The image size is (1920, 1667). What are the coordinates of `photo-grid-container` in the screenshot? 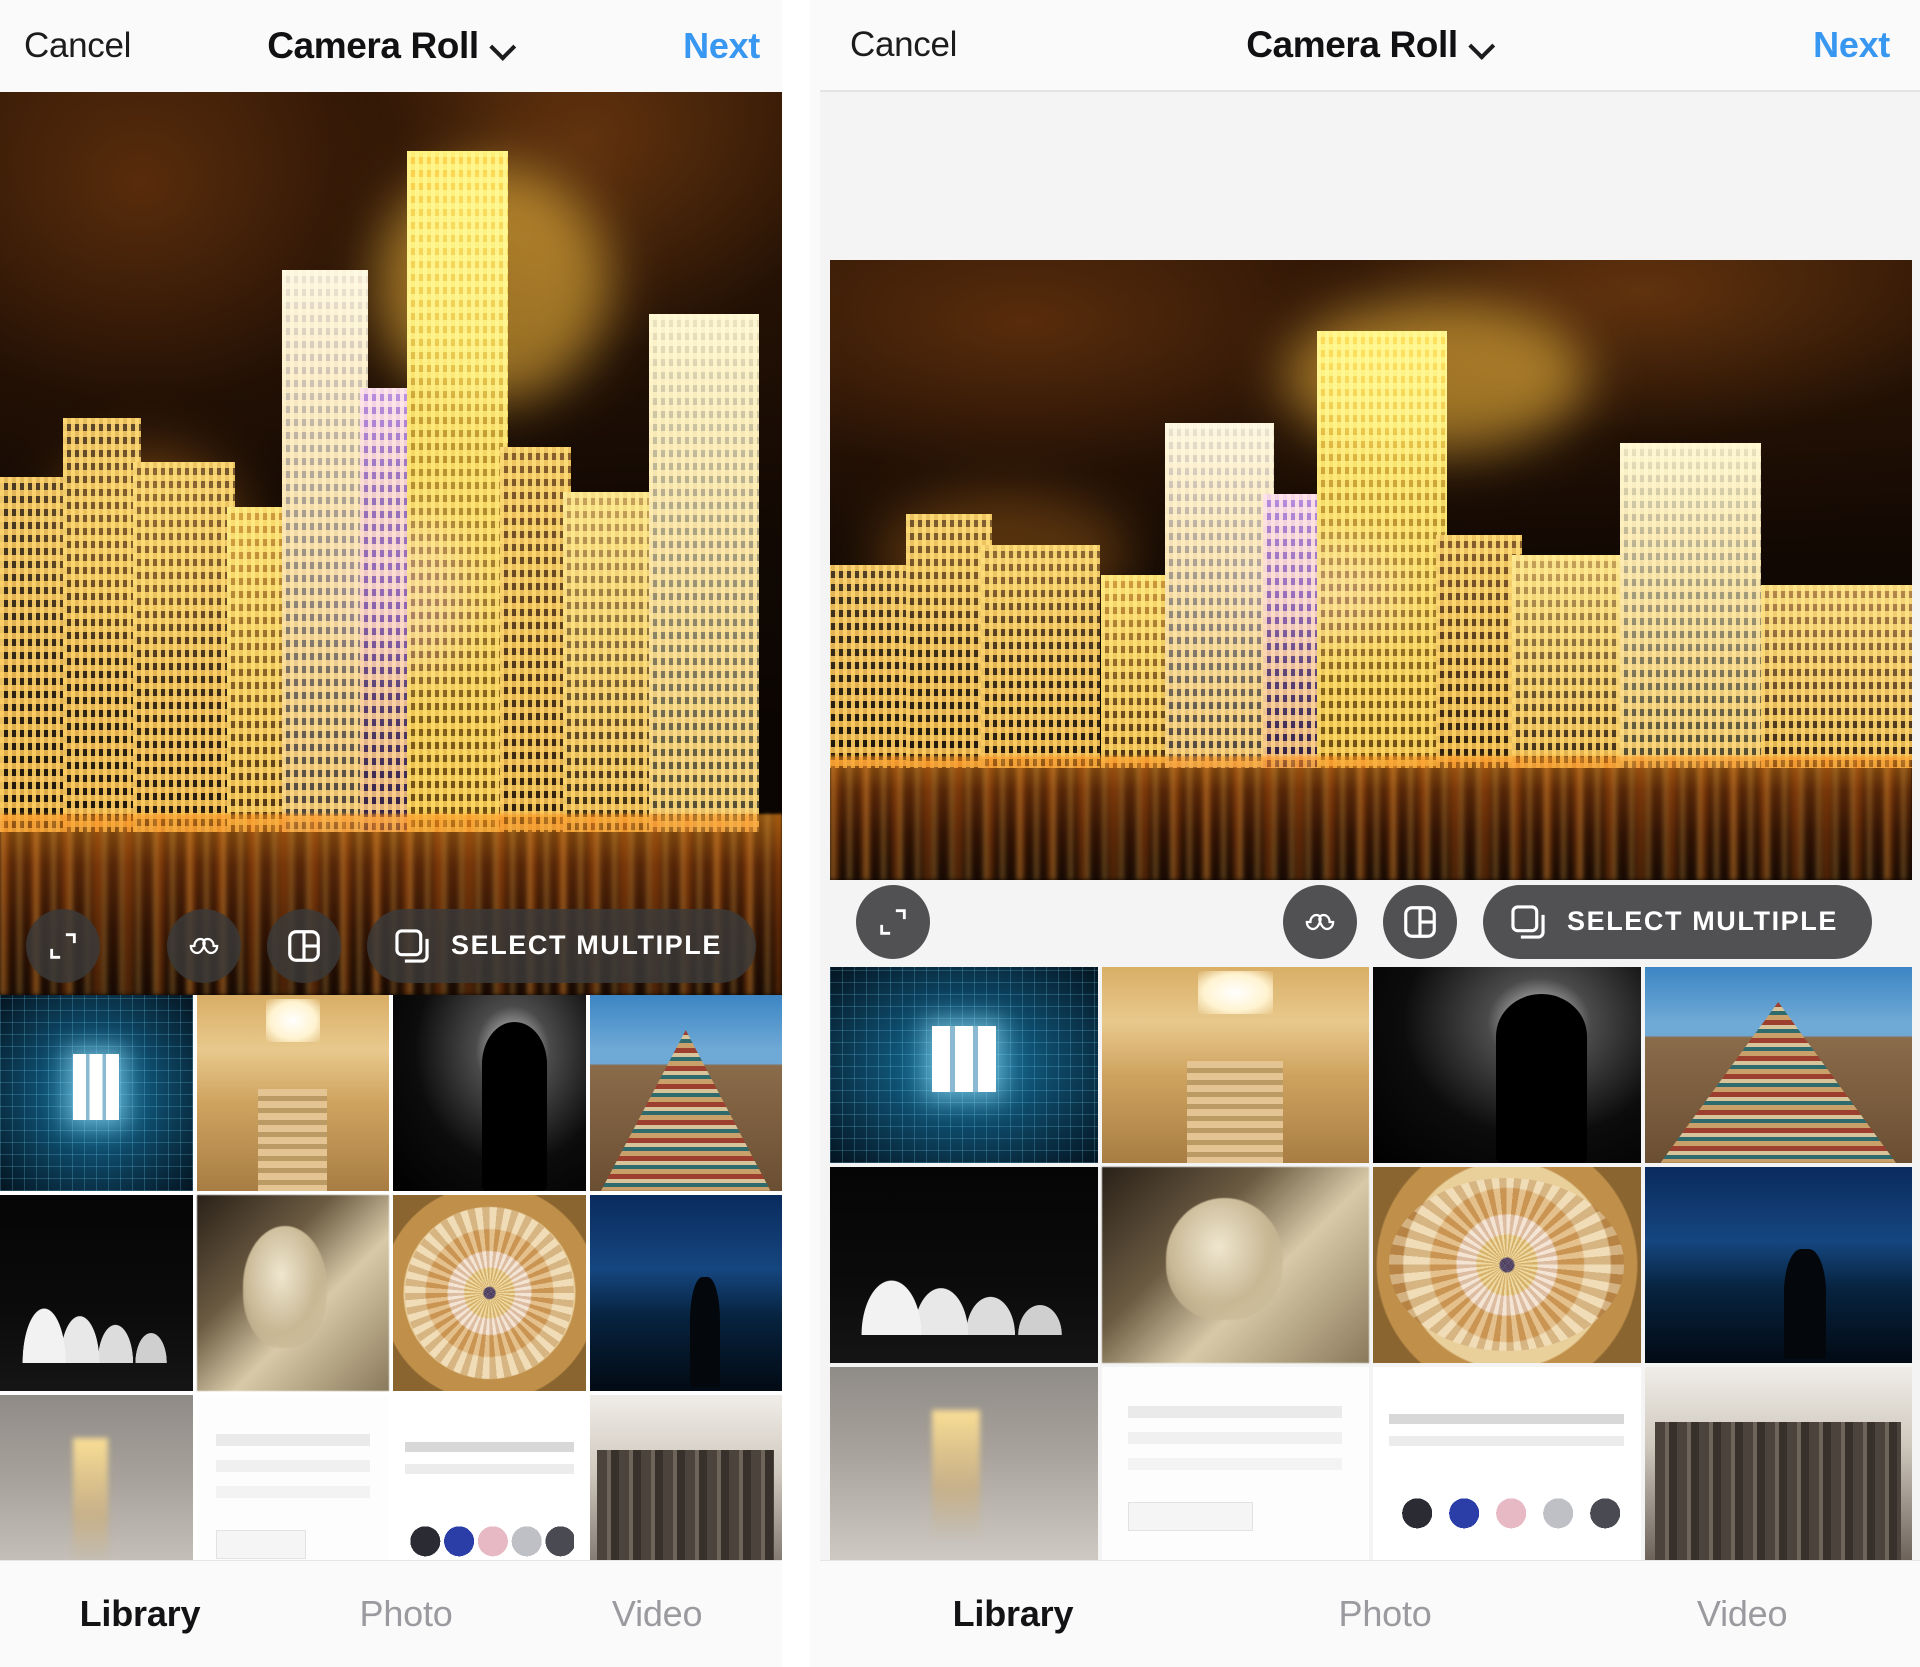 It's located at (391, 1277).